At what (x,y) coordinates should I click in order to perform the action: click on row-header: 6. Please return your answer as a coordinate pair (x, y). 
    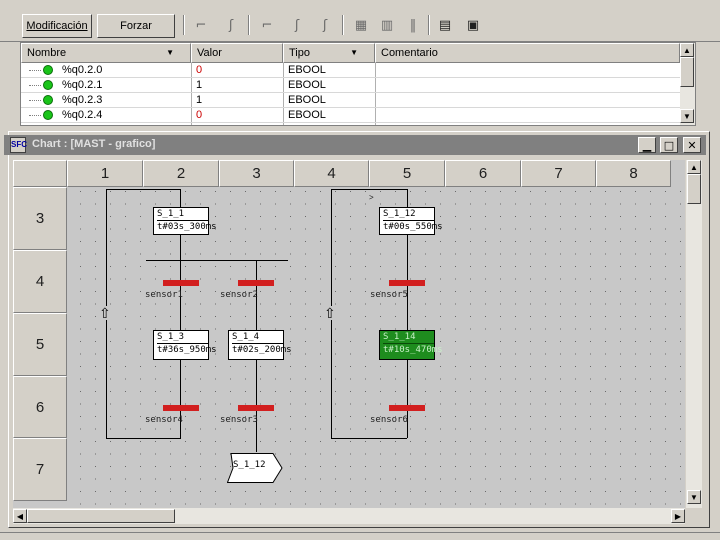
    Looking at the image, I should click on (40, 407).